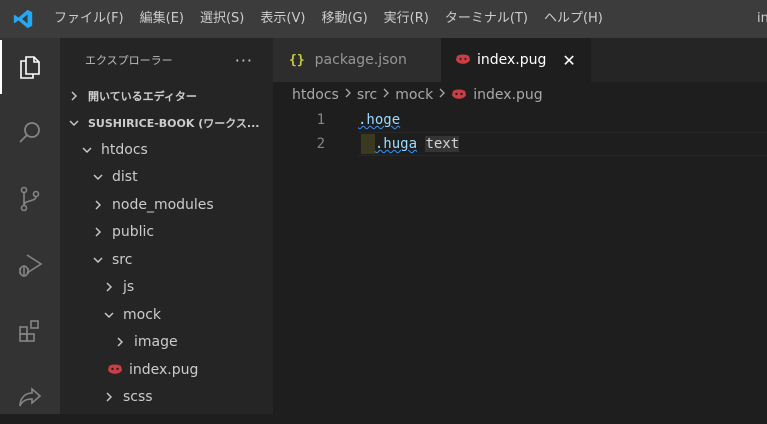 The height and width of the screenshot is (424, 767). What do you see at coordinates (30, 265) in the screenshot?
I see `run-debug-icon` at bounding box center [30, 265].